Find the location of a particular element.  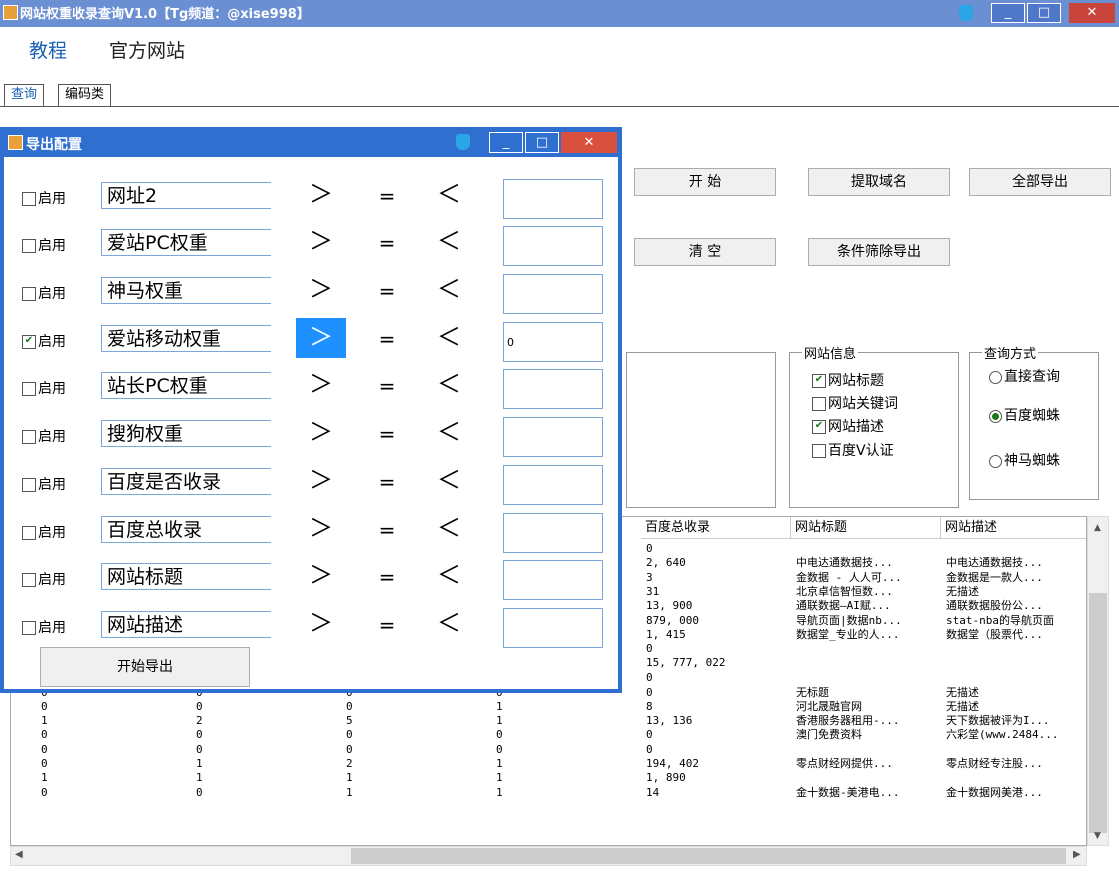

scroll-down-icon: ▼ is located at coordinates (1097, 836).